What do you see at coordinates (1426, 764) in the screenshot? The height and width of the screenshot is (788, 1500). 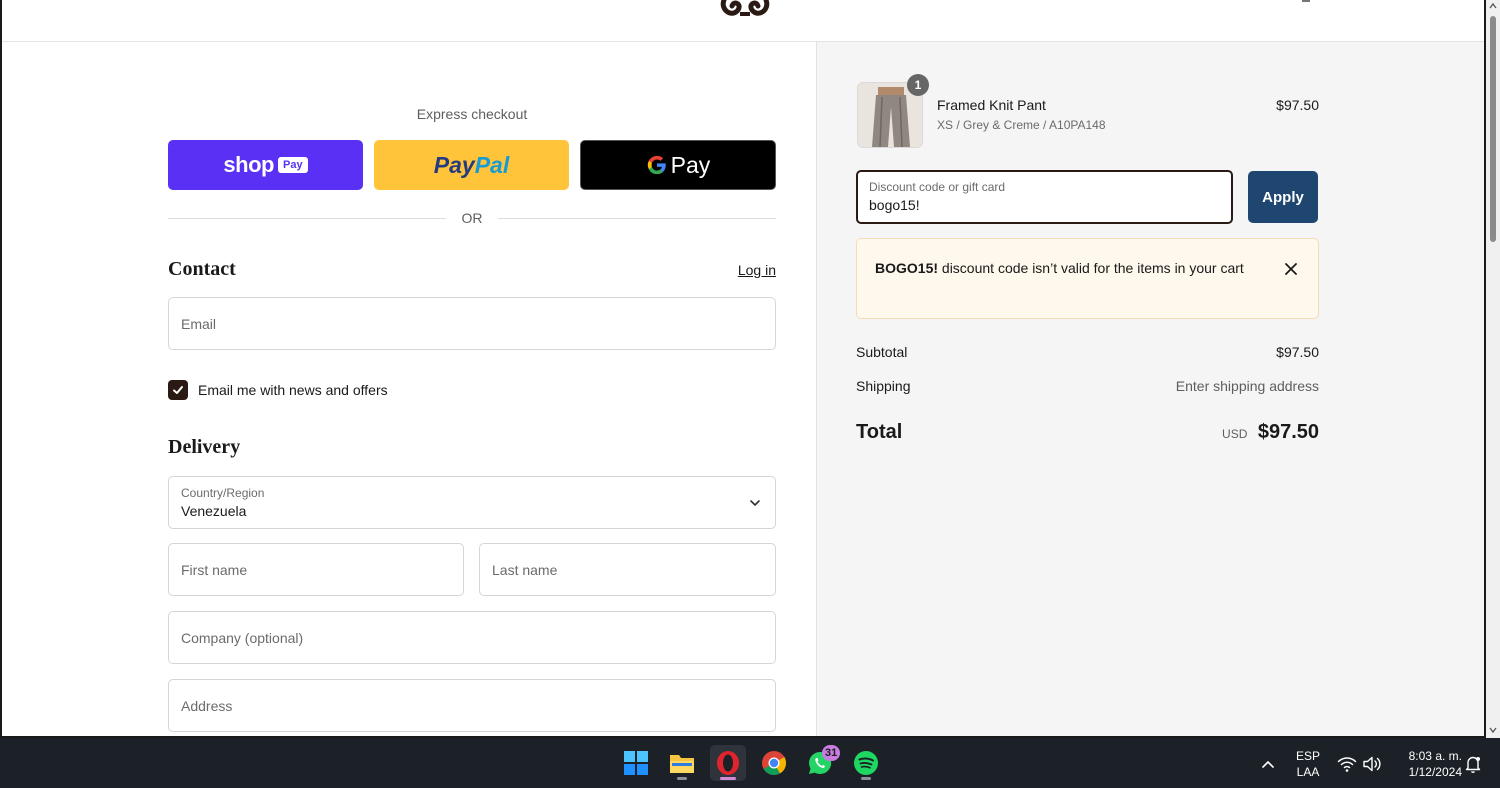 I see `system-clock: 8:03 a. m. 1/12/2024` at bounding box center [1426, 764].